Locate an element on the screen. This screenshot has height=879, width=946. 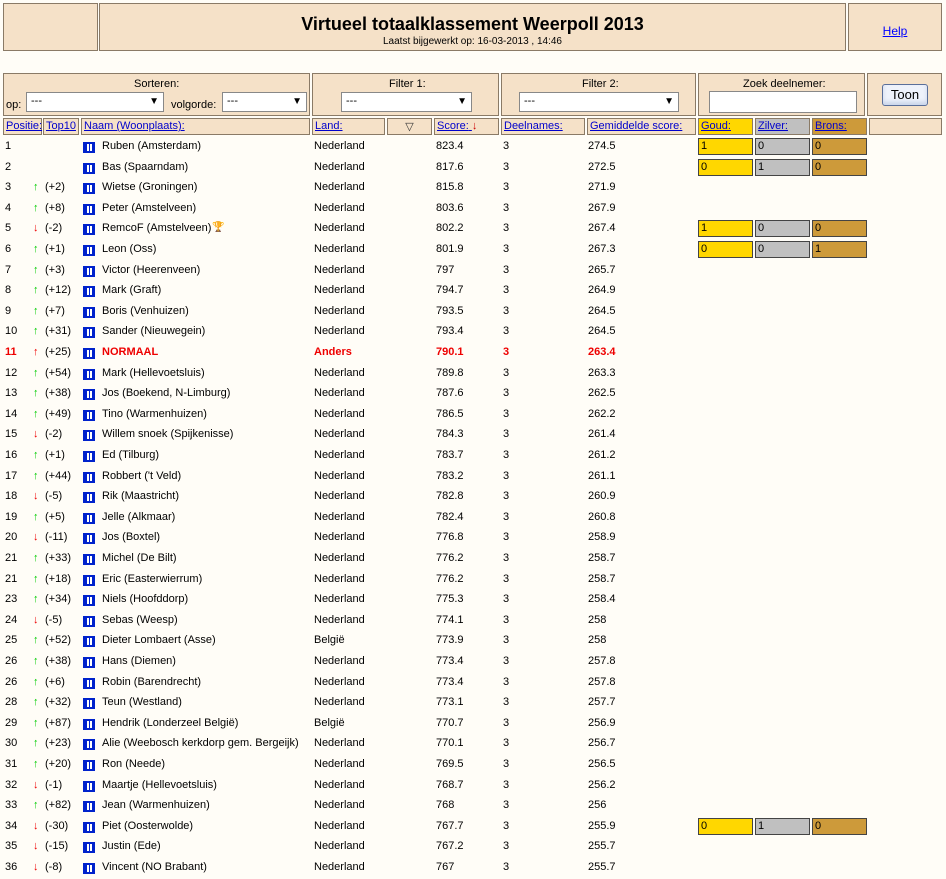
row-name: Victor (Heerenveen) is located at coordinates (151, 269).